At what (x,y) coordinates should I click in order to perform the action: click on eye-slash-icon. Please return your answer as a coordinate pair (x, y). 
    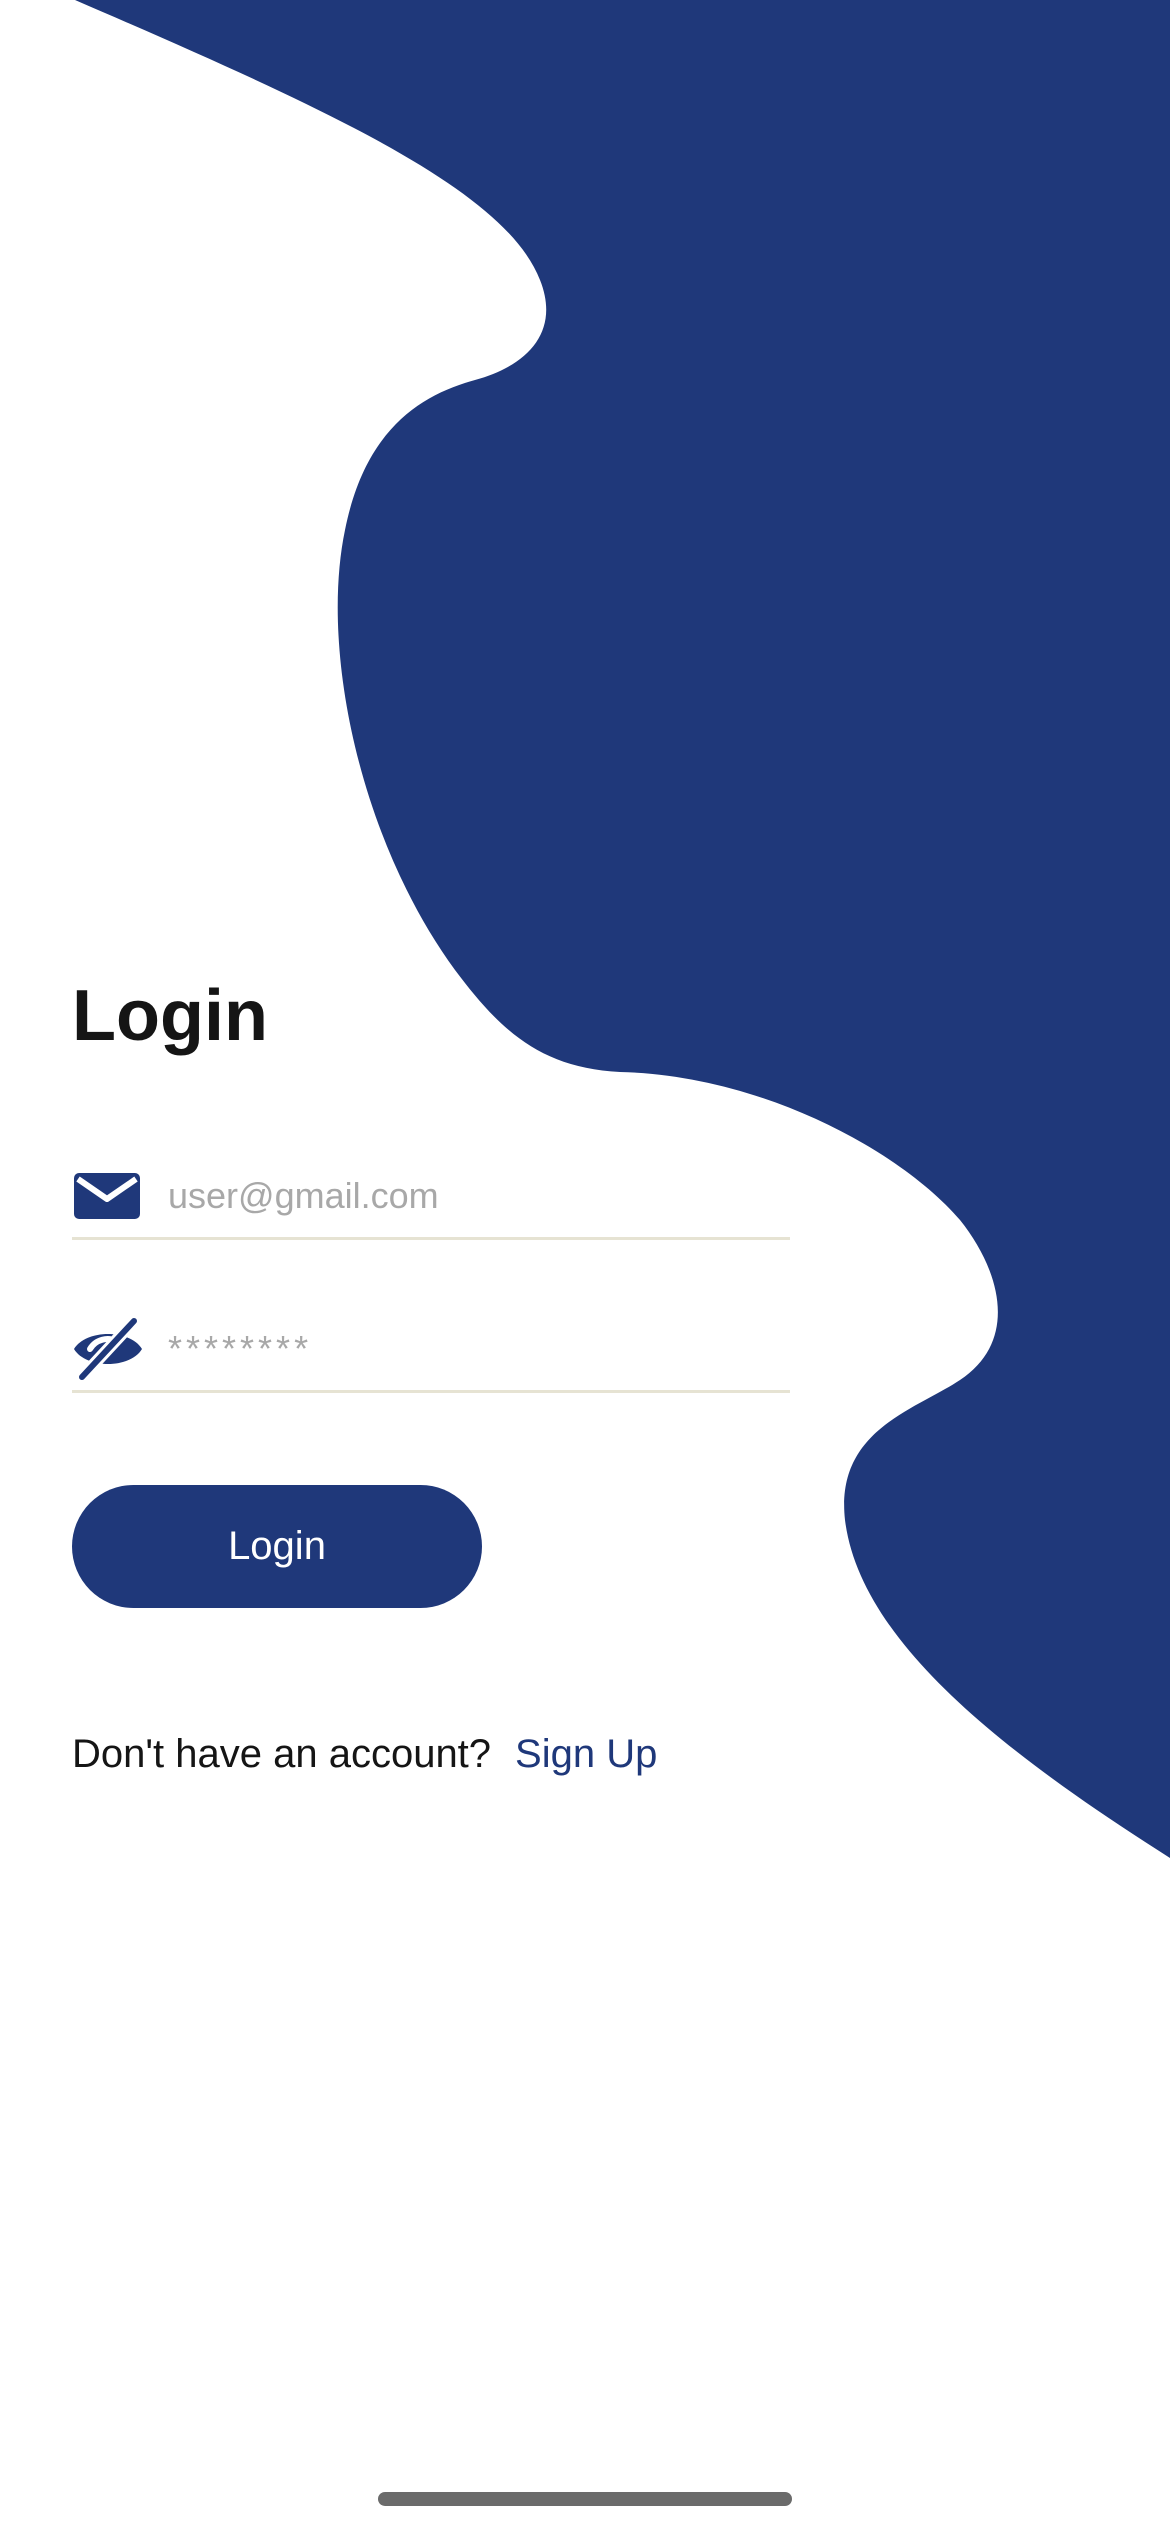
    Looking at the image, I should click on (108, 1349).